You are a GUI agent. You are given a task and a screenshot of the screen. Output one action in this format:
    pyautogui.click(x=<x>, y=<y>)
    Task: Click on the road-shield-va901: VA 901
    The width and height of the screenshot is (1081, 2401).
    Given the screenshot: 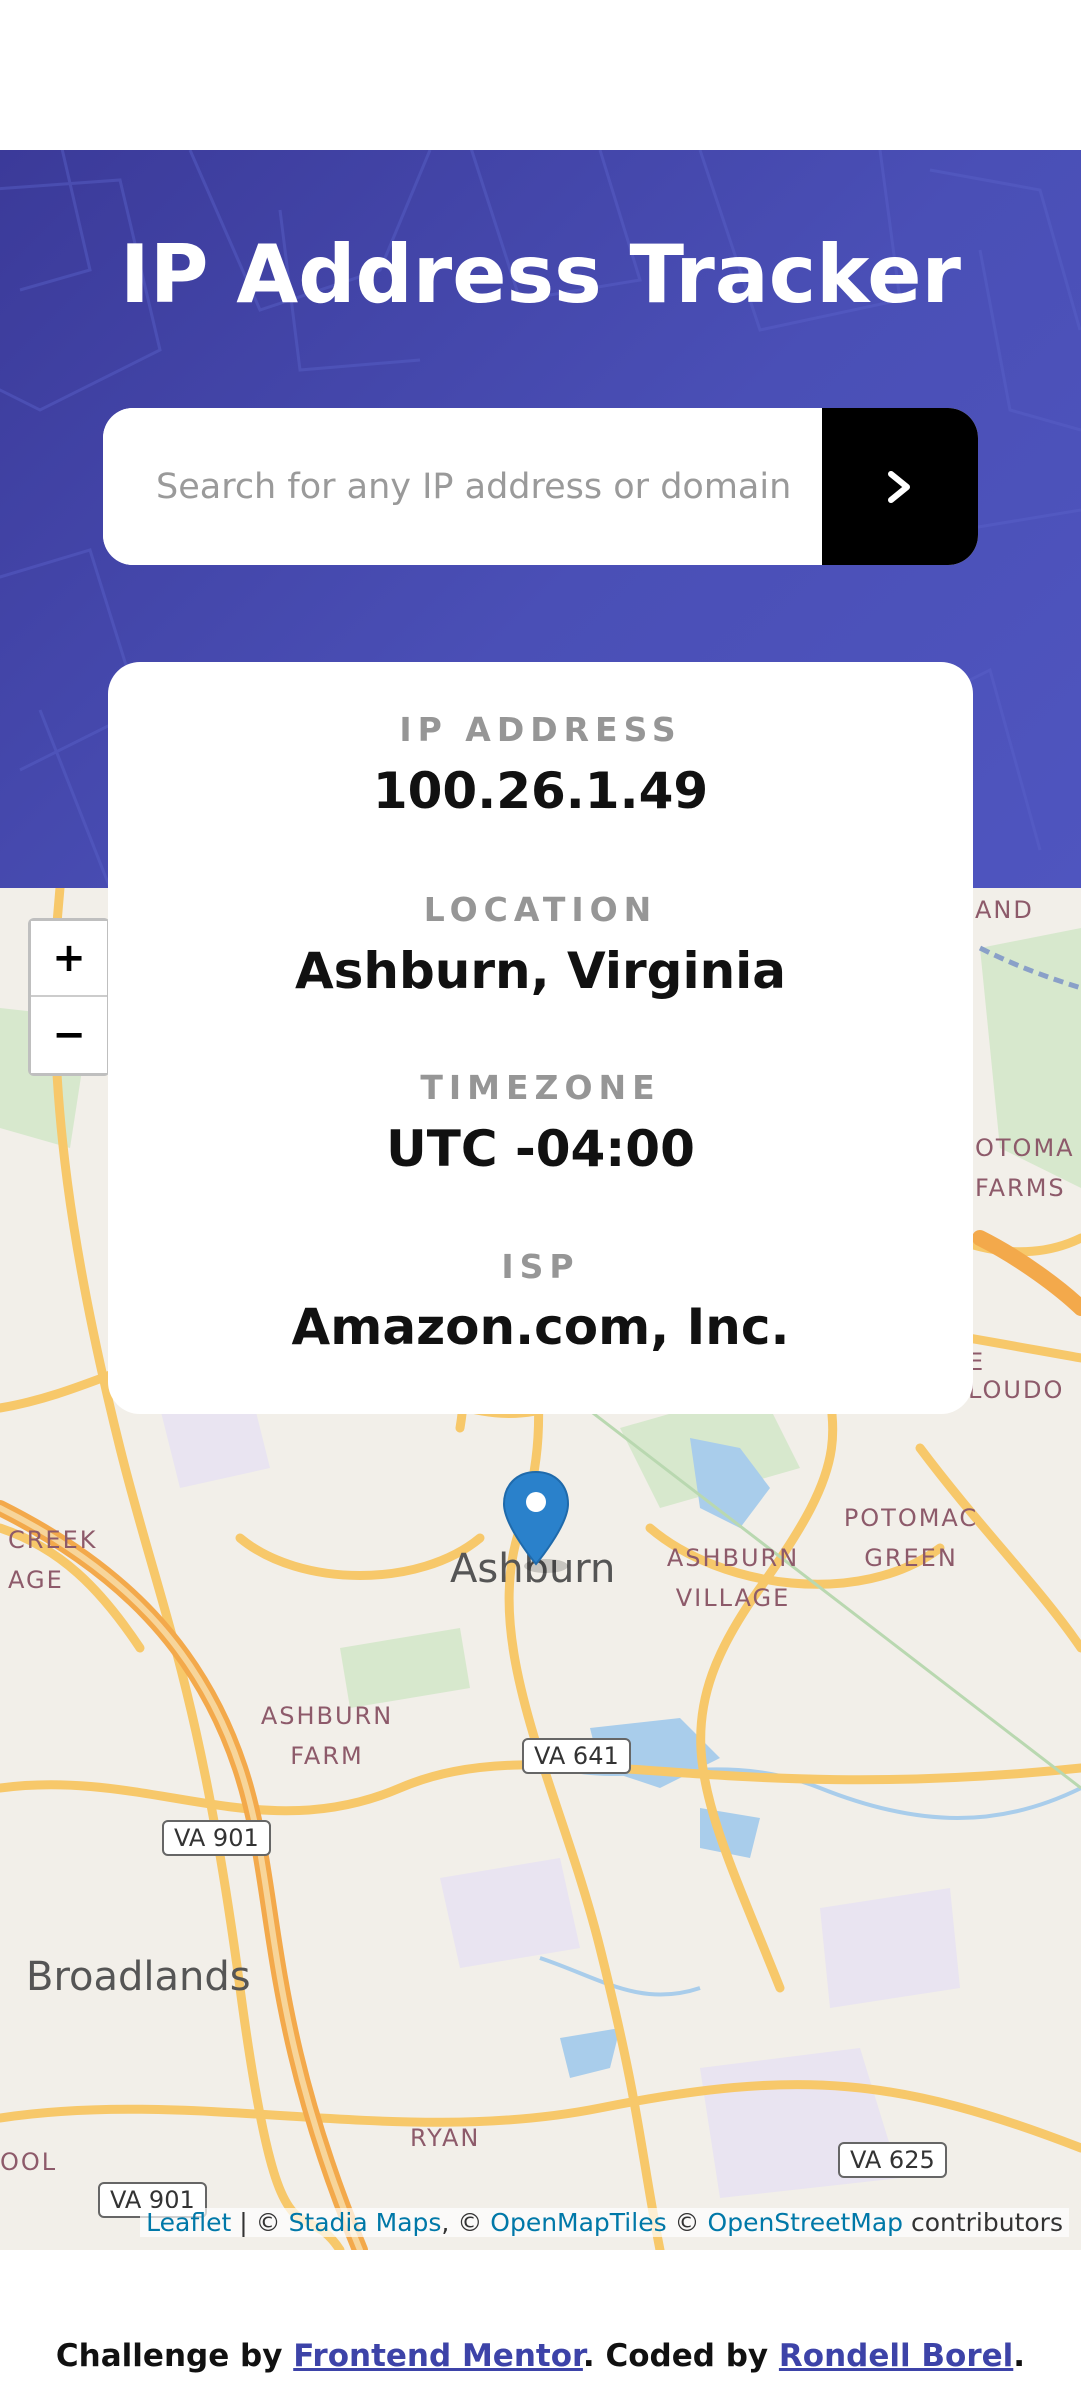 What is the action you would take?
    pyautogui.click(x=216, y=1838)
    